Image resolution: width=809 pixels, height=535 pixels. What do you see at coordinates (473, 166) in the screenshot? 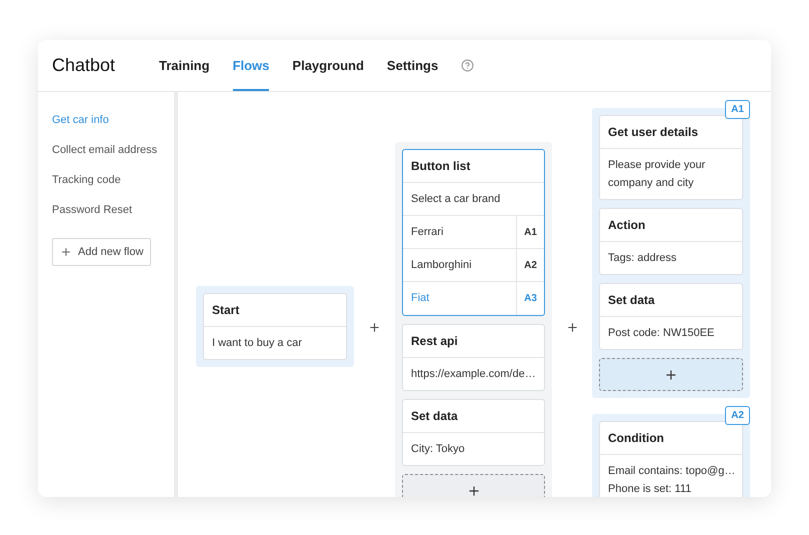
I see `card-title: Button list` at bounding box center [473, 166].